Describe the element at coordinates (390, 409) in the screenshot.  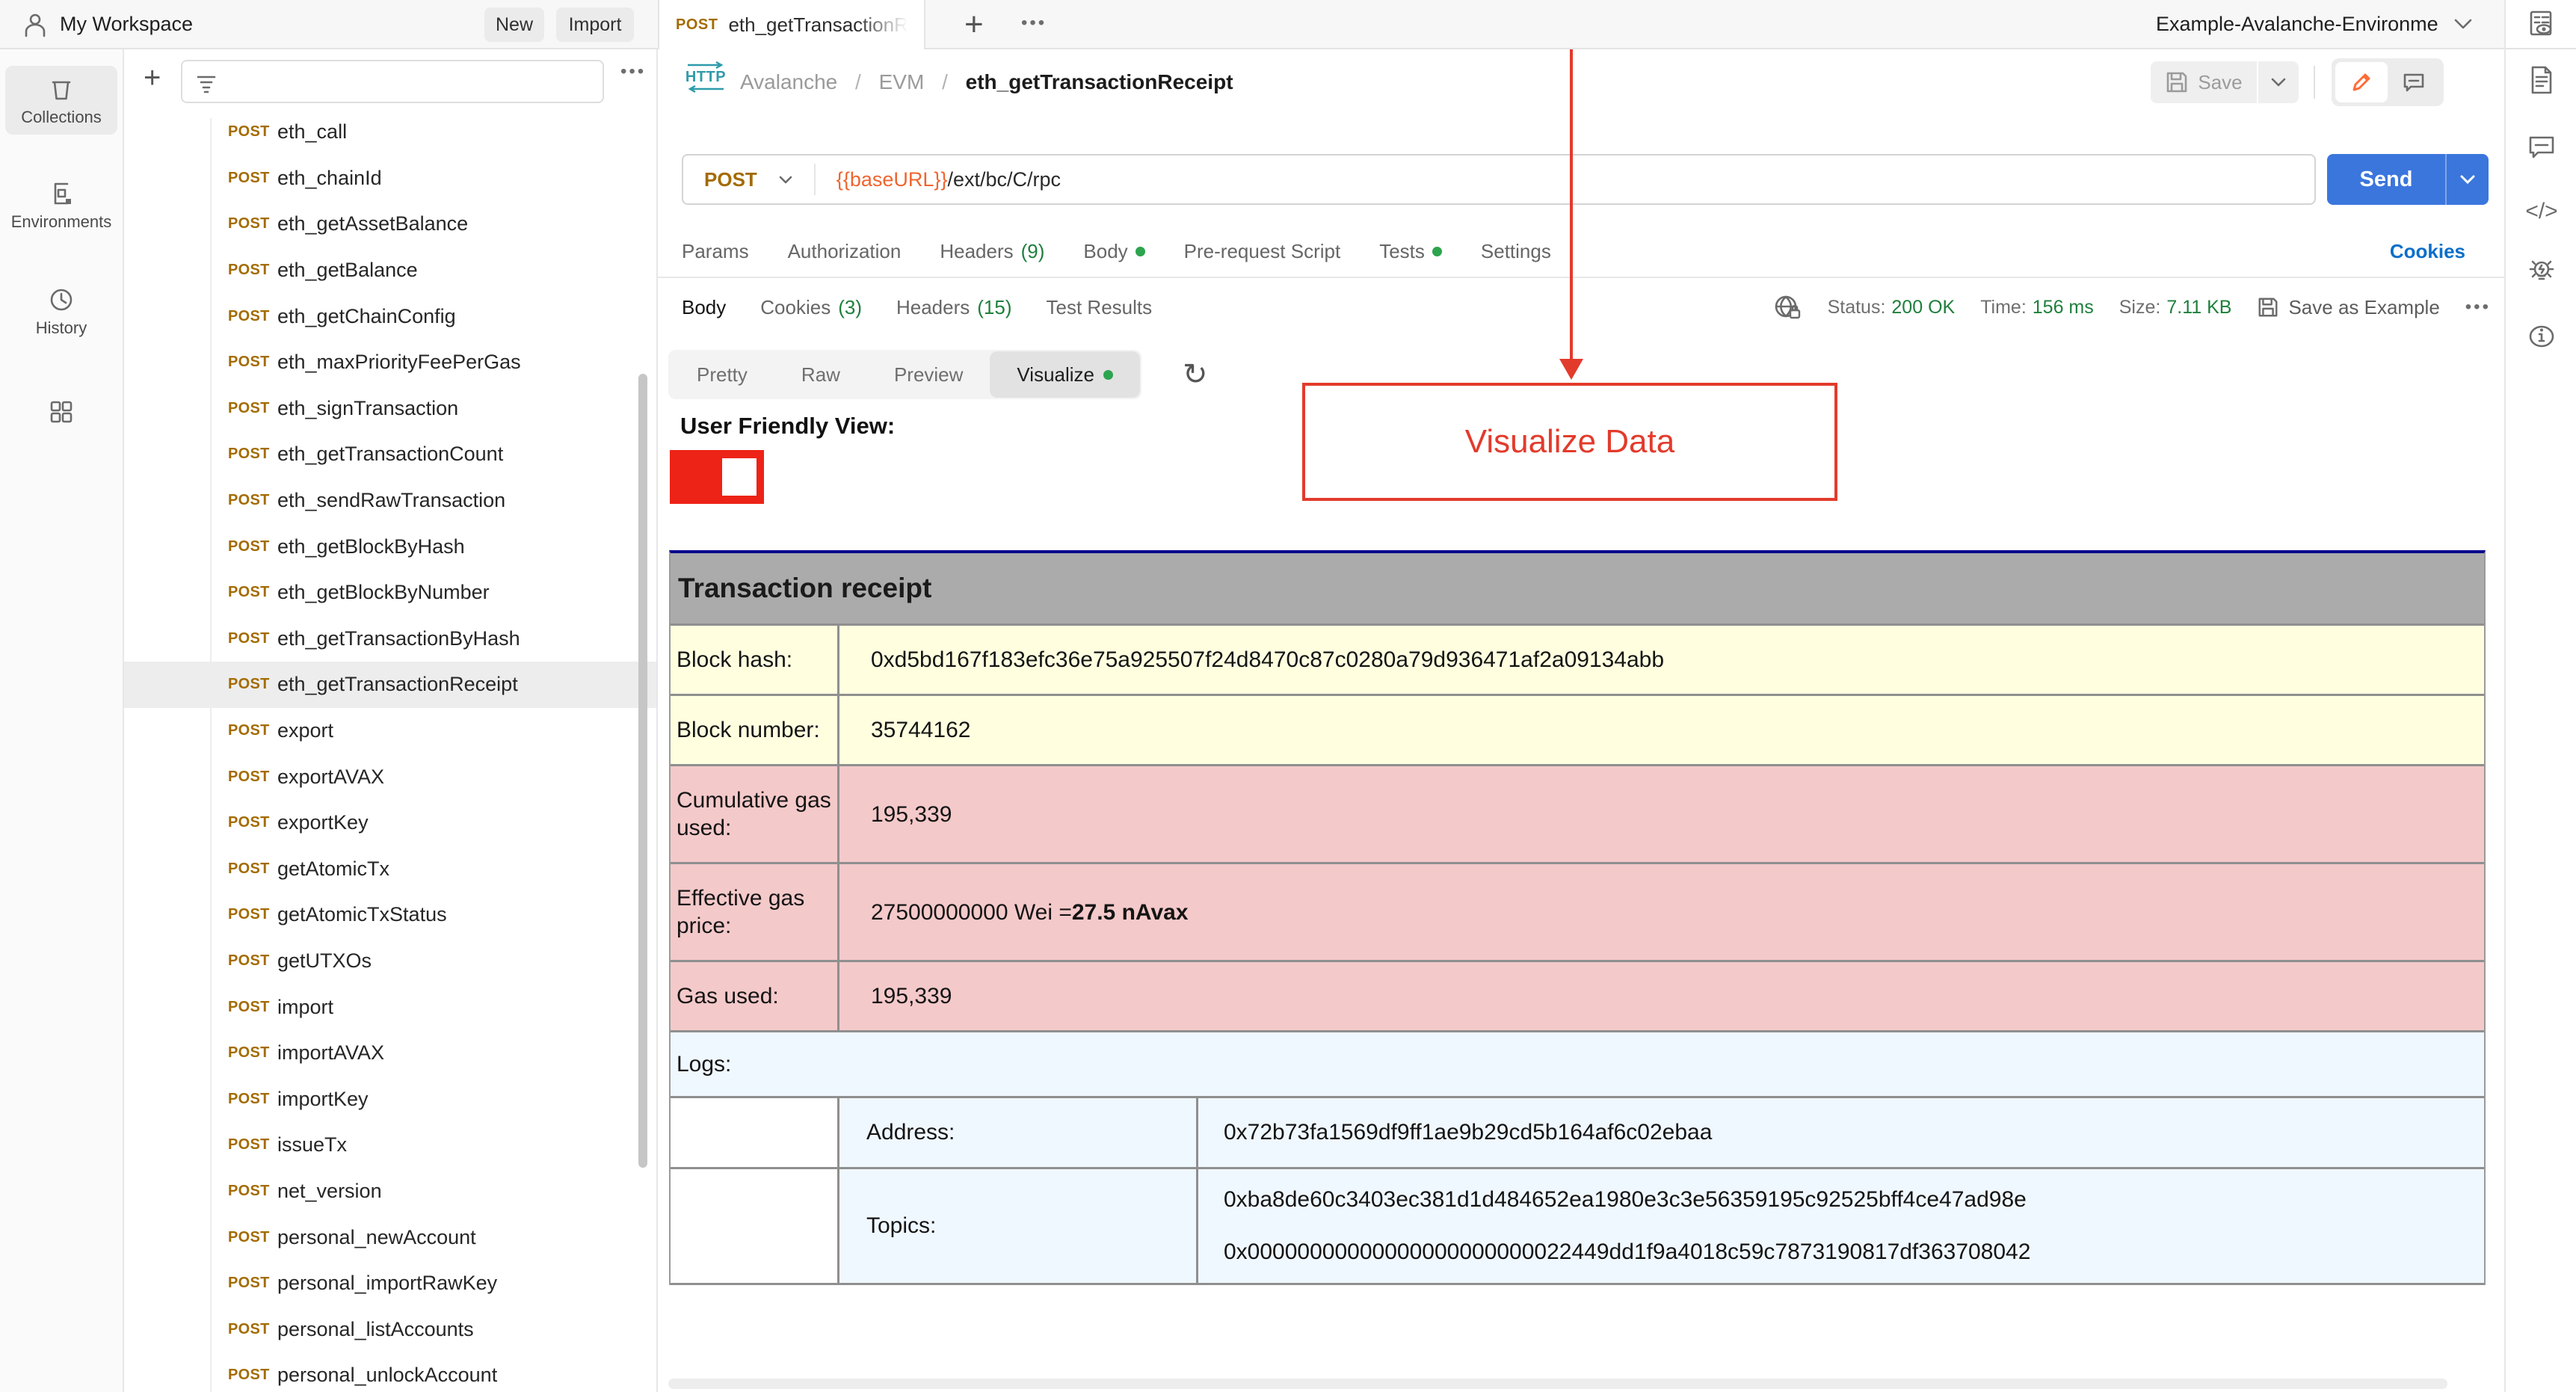
I see `sidebar-request-item: POST eth_signTransaction` at that location.